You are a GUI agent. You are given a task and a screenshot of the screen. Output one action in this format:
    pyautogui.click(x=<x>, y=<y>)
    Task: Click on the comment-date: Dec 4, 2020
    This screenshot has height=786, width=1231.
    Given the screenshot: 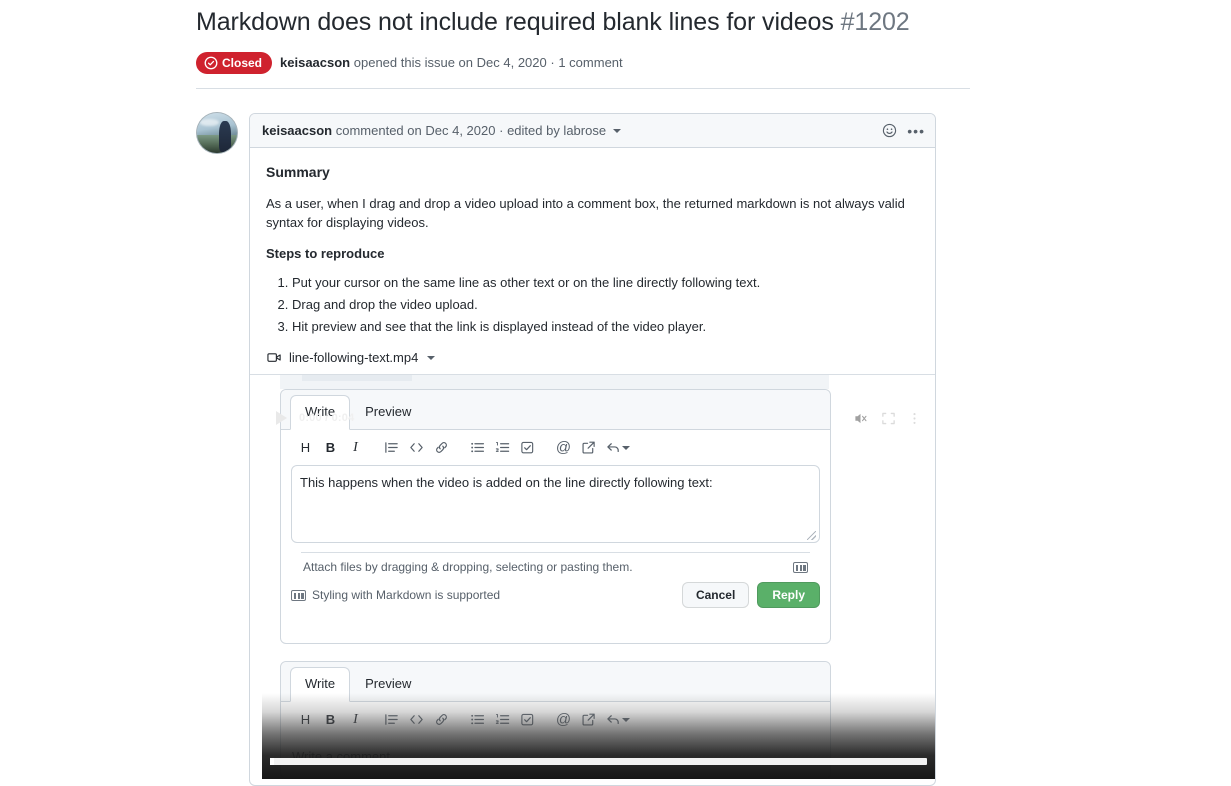 What is the action you would take?
    pyautogui.click(x=460, y=130)
    